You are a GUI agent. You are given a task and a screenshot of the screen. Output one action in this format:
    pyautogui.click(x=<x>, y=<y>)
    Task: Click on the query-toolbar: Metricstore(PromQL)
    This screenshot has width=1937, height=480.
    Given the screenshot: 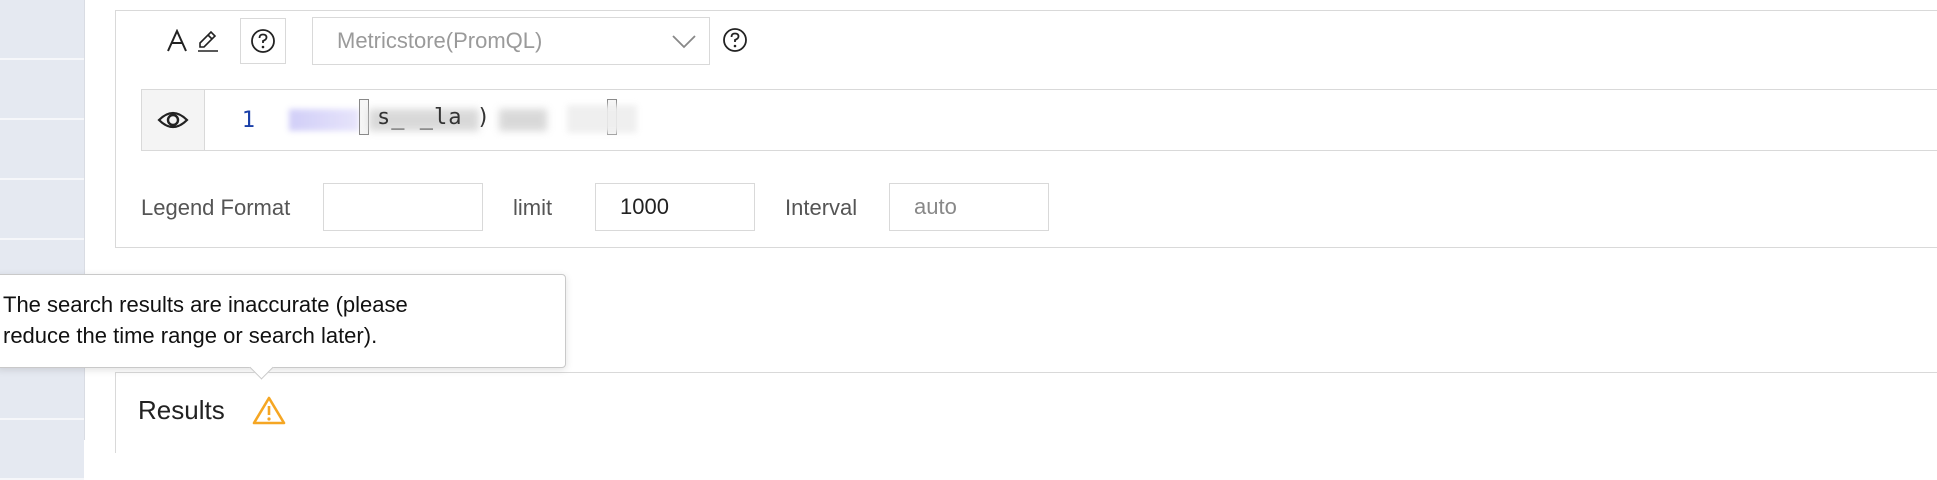 What is the action you would take?
    pyautogui.click(x=1026, y=45)
    